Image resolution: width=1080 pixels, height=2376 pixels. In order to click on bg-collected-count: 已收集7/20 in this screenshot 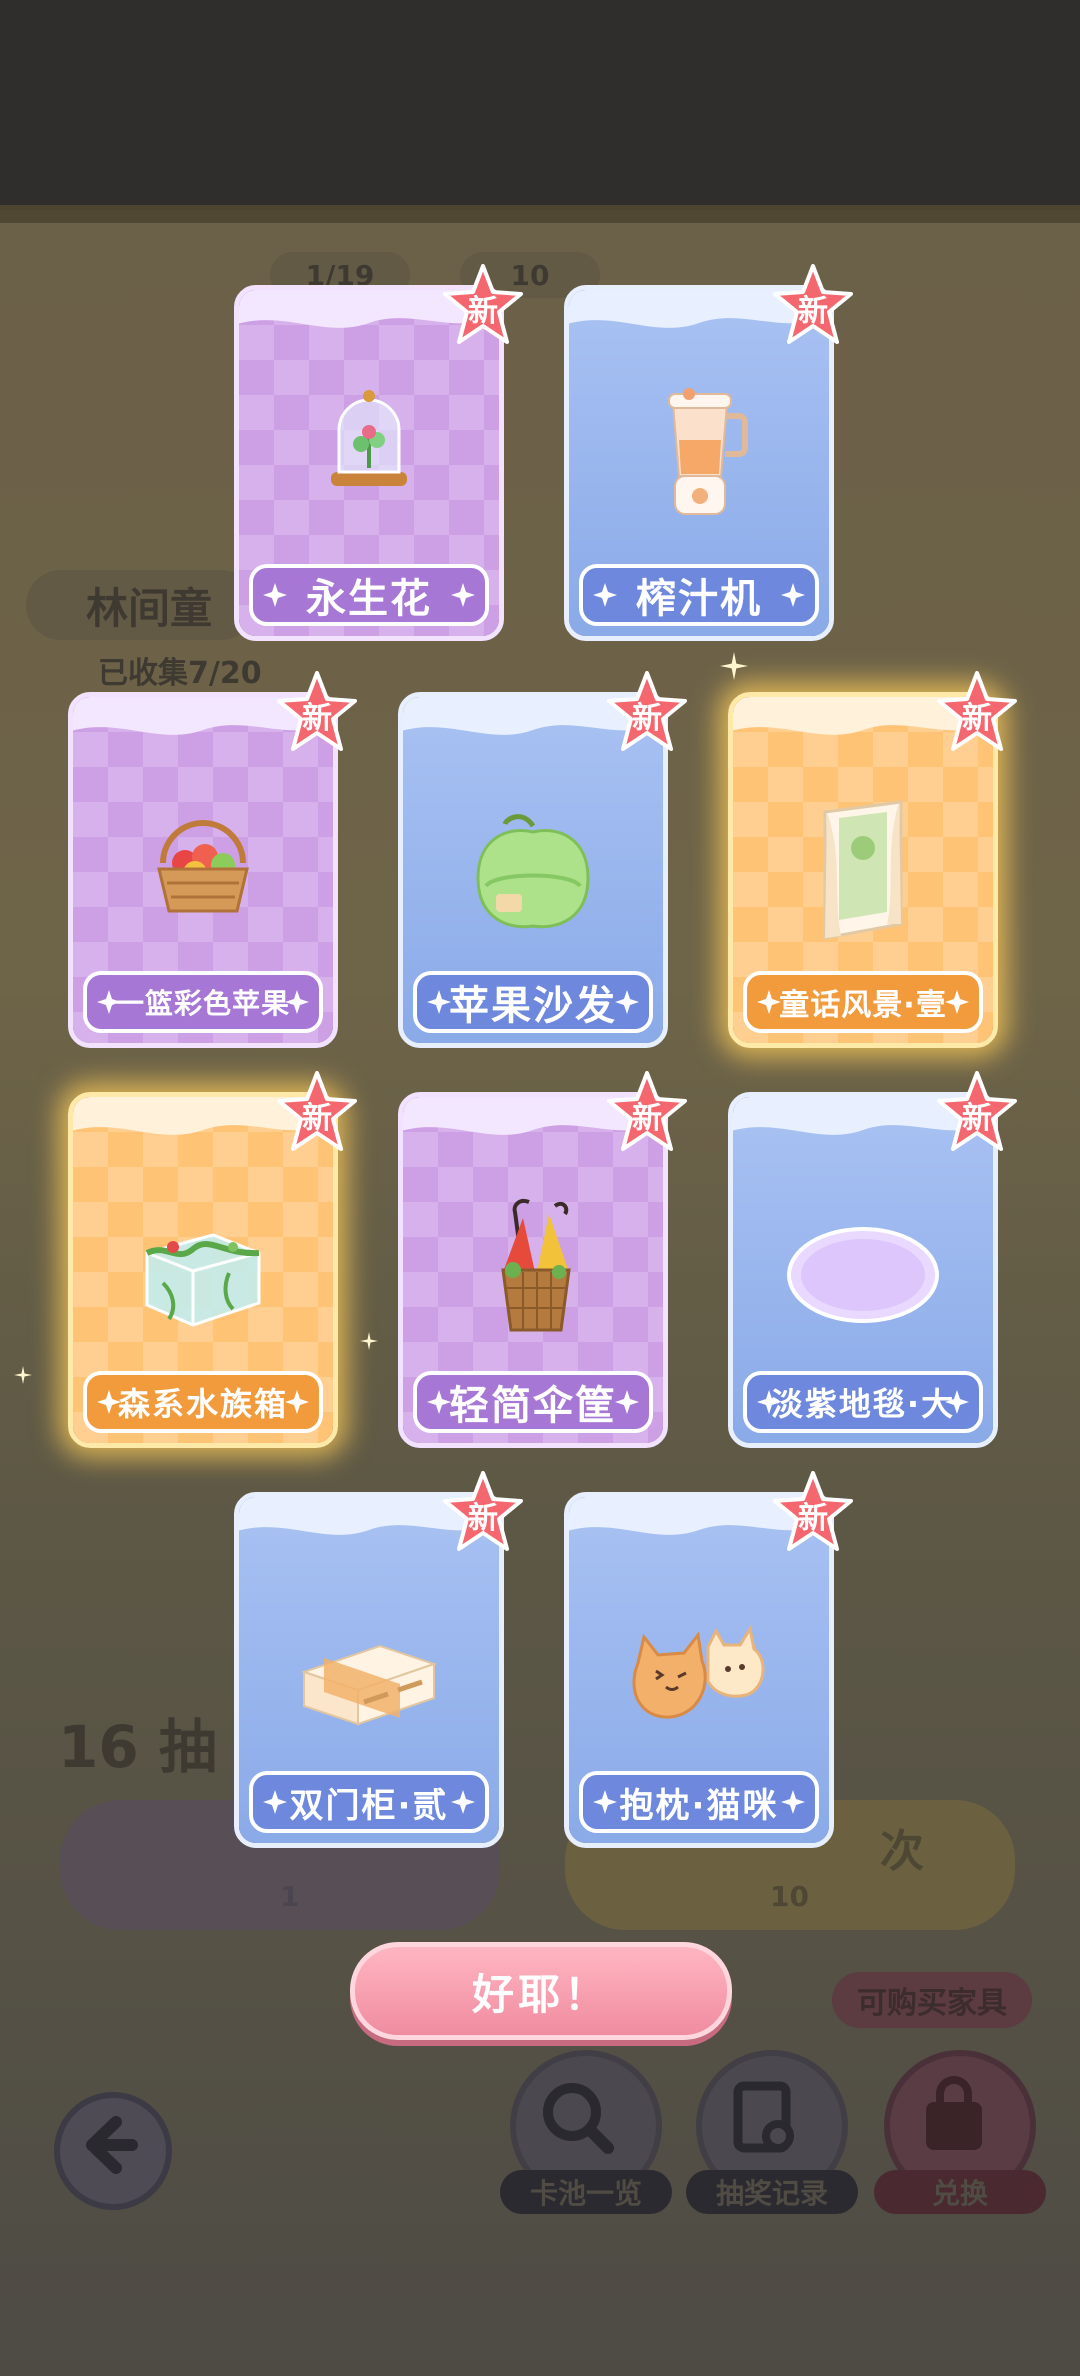, I will do `click(180, 673)`.